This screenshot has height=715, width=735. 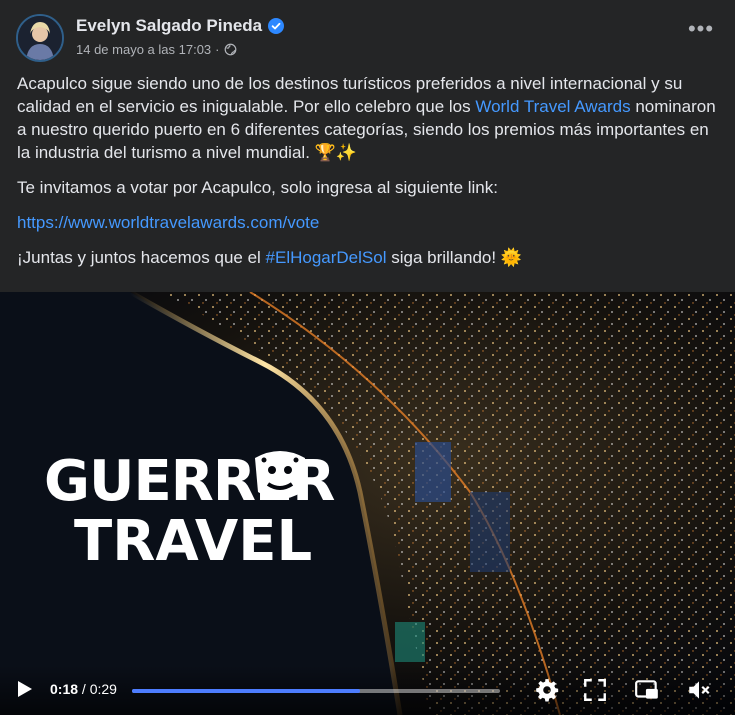 What do you see at coordinates (24, 689) in the screenshot?
I see `play-icon` at bounding box center [24, 689].